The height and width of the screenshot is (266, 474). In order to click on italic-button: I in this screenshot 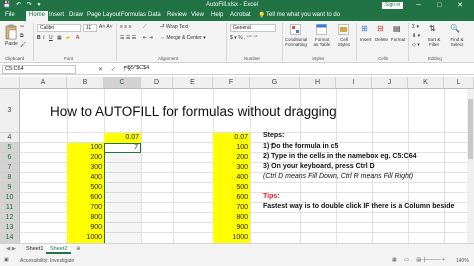, I will do `click(43, 38)`.